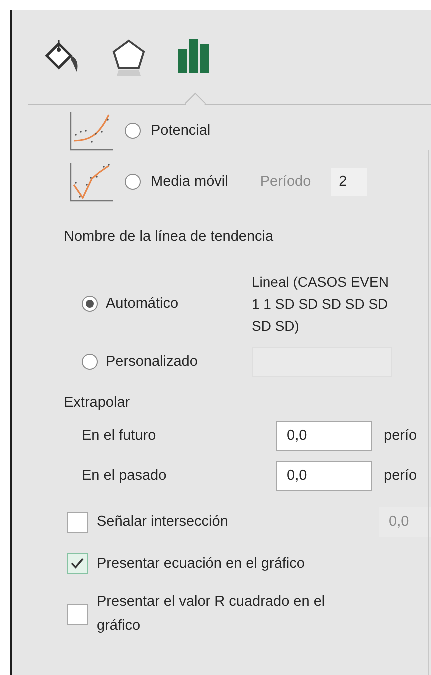 The width and height of the screenshot is (431, 675). What do you see at coordinates (129, 58) in the screenshot?
I see `pentagon-icon` at bounding box center [129, 58].